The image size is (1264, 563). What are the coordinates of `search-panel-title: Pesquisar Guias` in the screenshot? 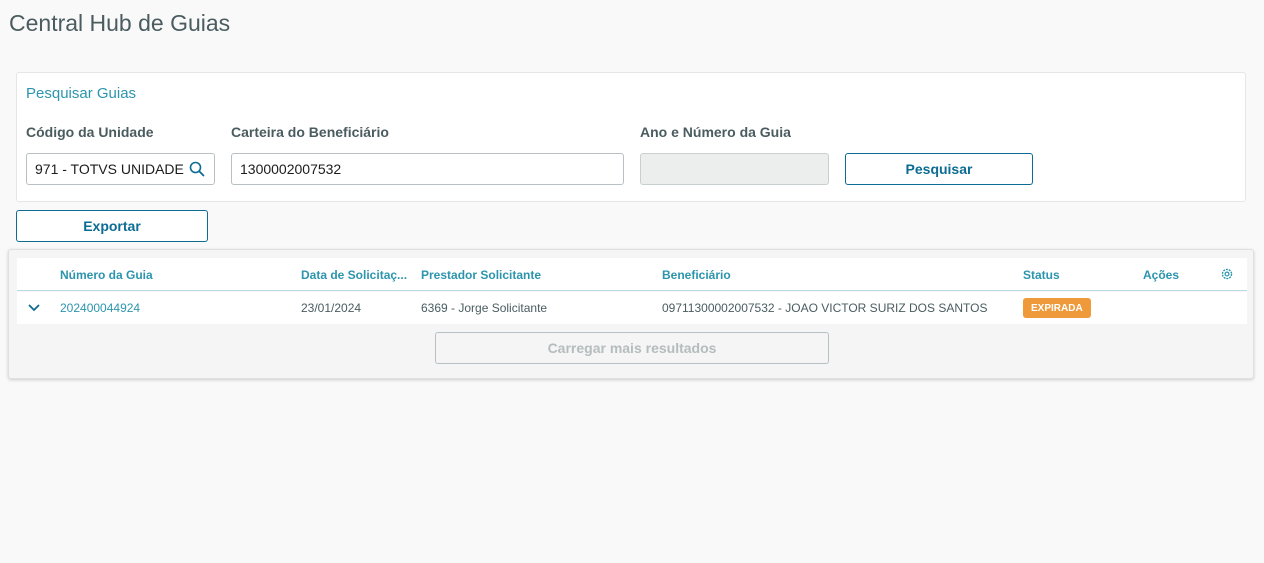 It's located at (81, 93).